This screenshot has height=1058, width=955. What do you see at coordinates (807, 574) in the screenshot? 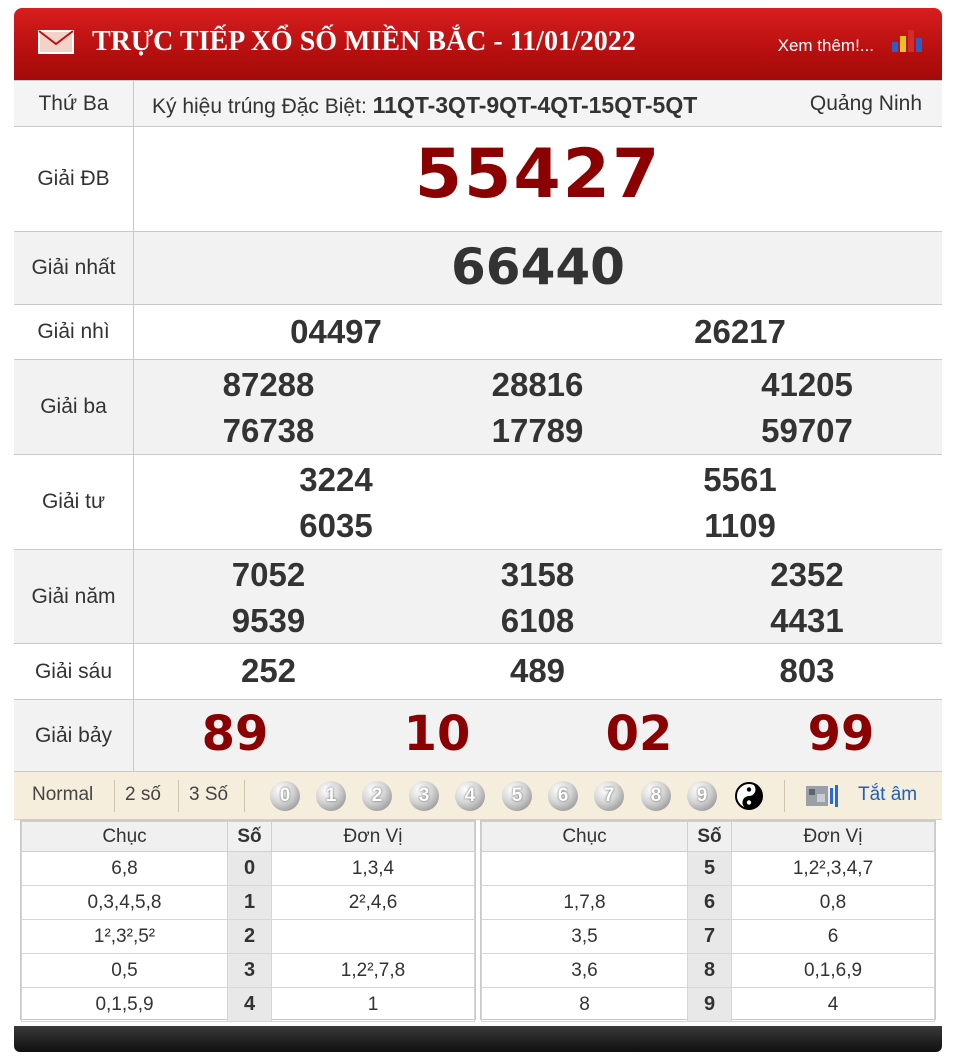
I see `prize-number: 2352` at bounding box center [807, 574].